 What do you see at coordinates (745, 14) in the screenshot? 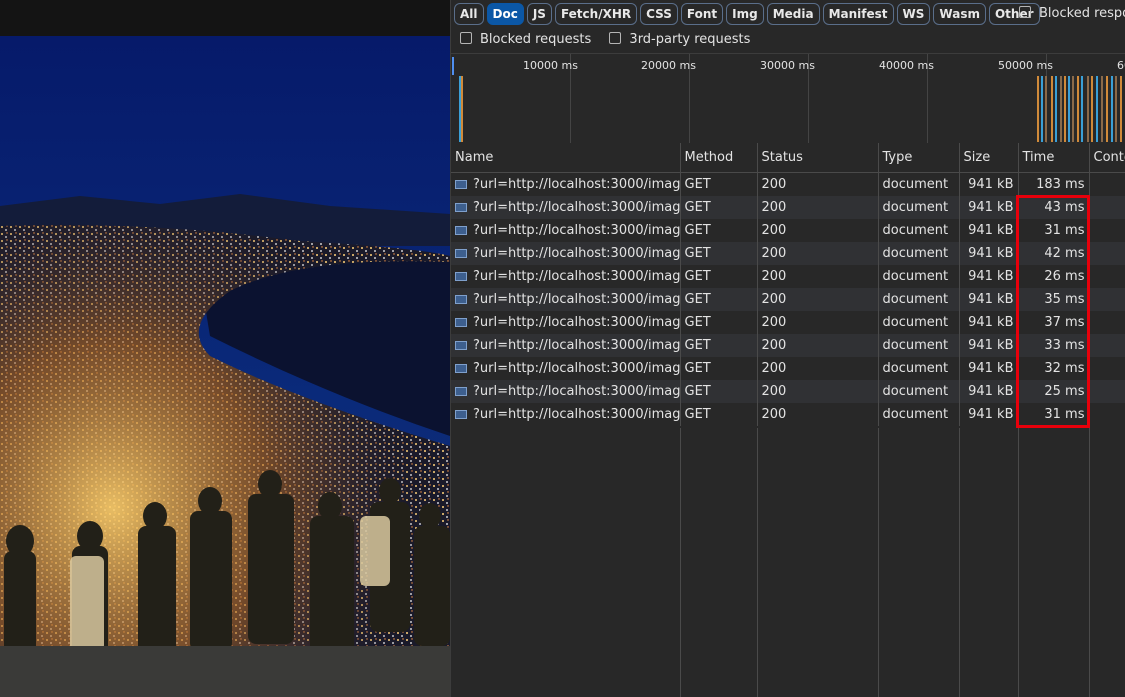
I see `filter-img-button: Img` at bounding box center [745, 14].